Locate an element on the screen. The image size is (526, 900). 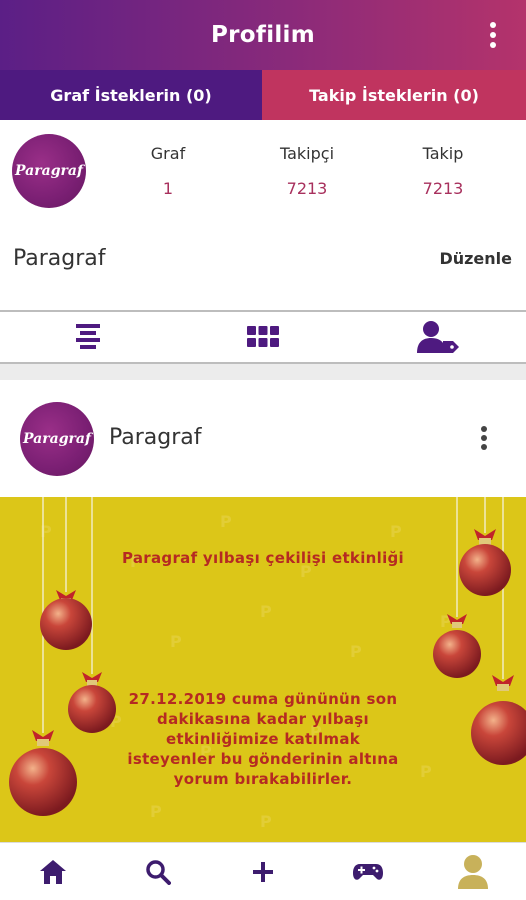
stat-value: 1 is located at coordinates (168, 188).